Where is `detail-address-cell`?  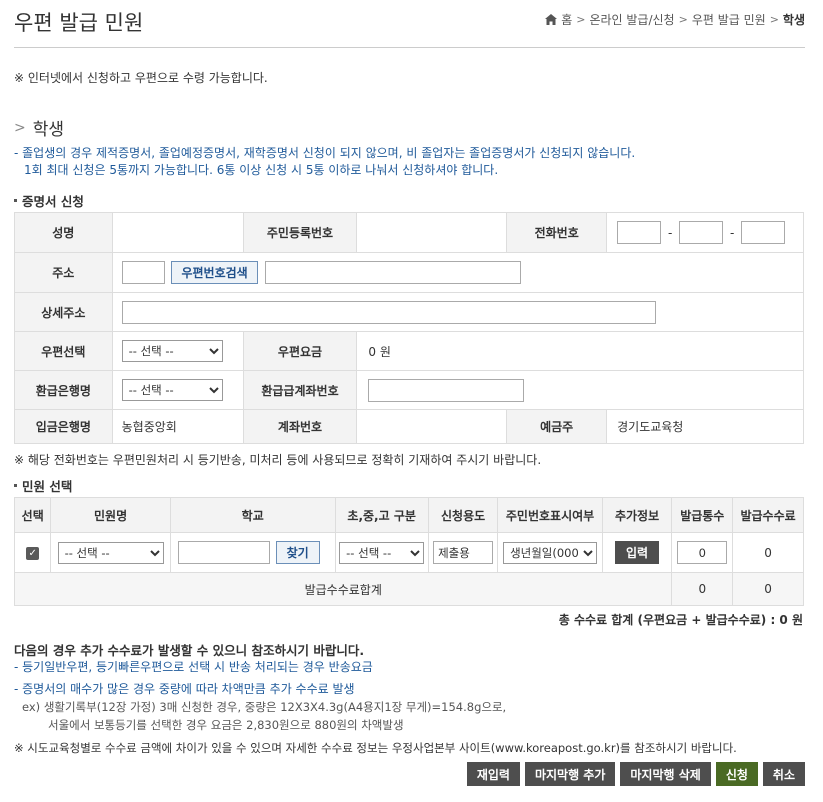 detail-address-cell is located at coordinates (458, 312).